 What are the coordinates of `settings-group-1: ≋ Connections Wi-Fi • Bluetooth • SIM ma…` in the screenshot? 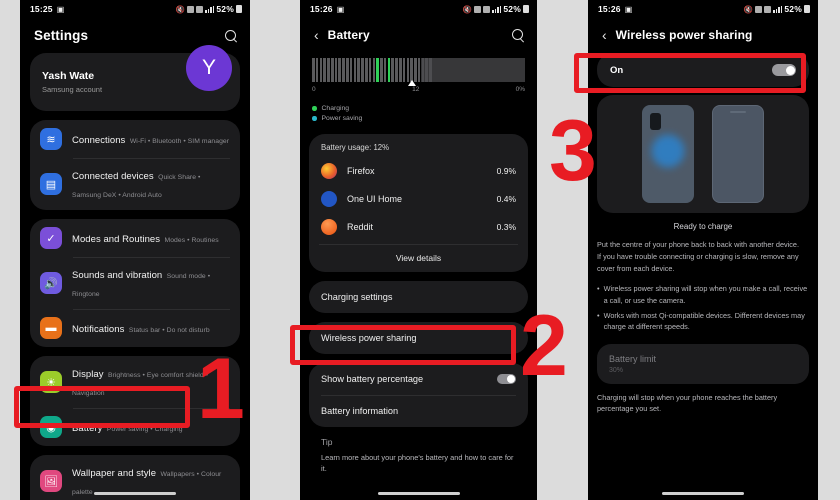 It's located at (135, 165).